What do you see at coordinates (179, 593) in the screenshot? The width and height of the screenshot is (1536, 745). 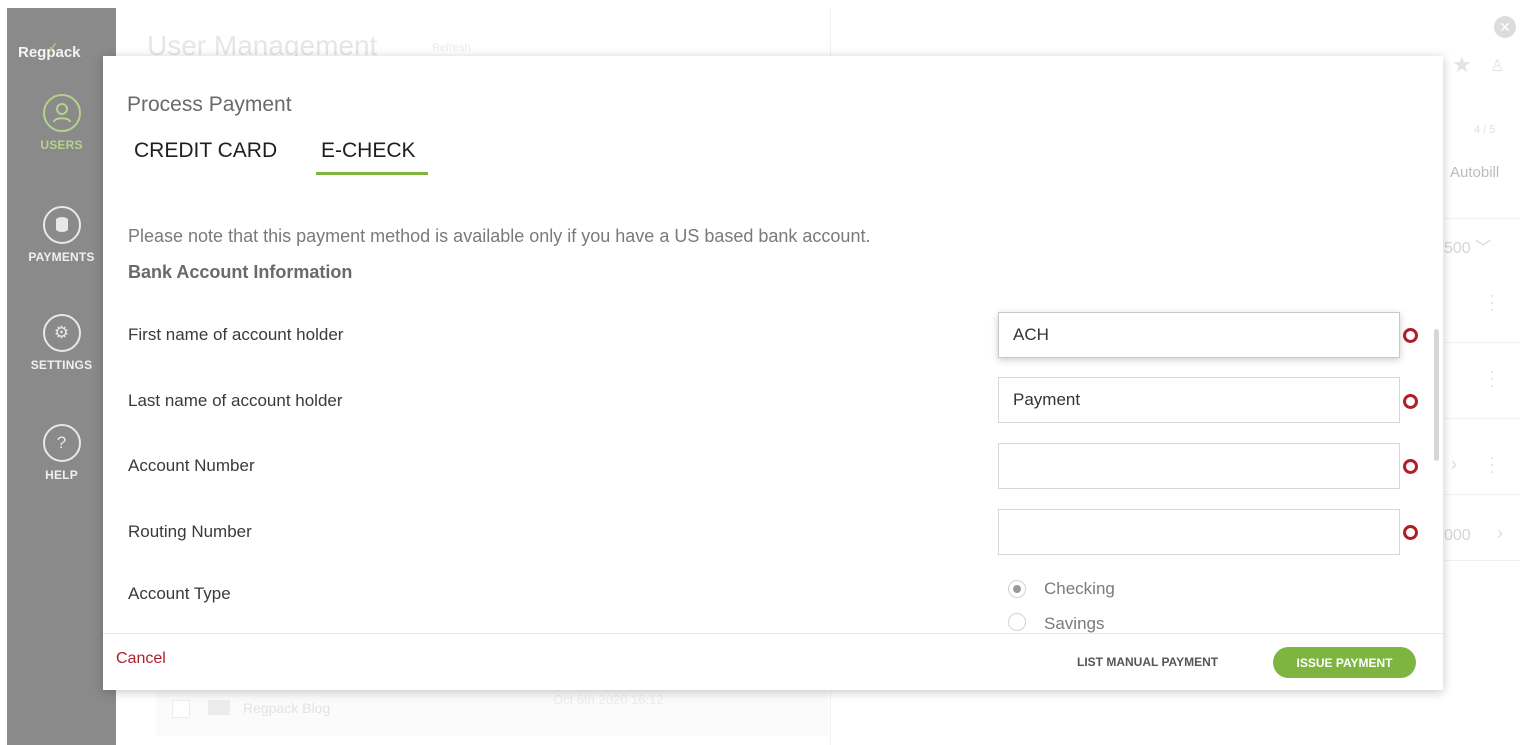 I see `account-type-label: Account Type` at bounding box center [179, 593].